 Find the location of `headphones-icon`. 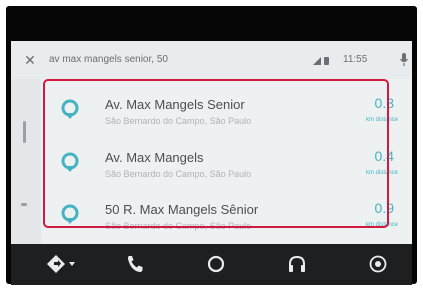

headphones-icon is located at coordinates (297, 264).